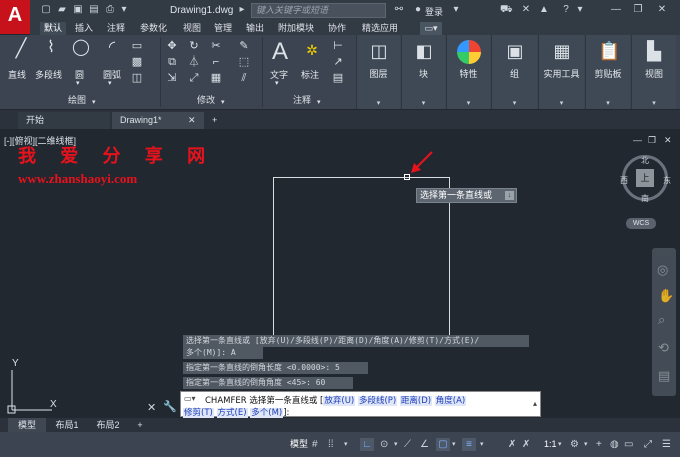 This screenshot has width=680, height=457. Describe the element at coordinates (124, 10) in the screenshot. I see `undo-dropdown-icon: ▾` at that location.